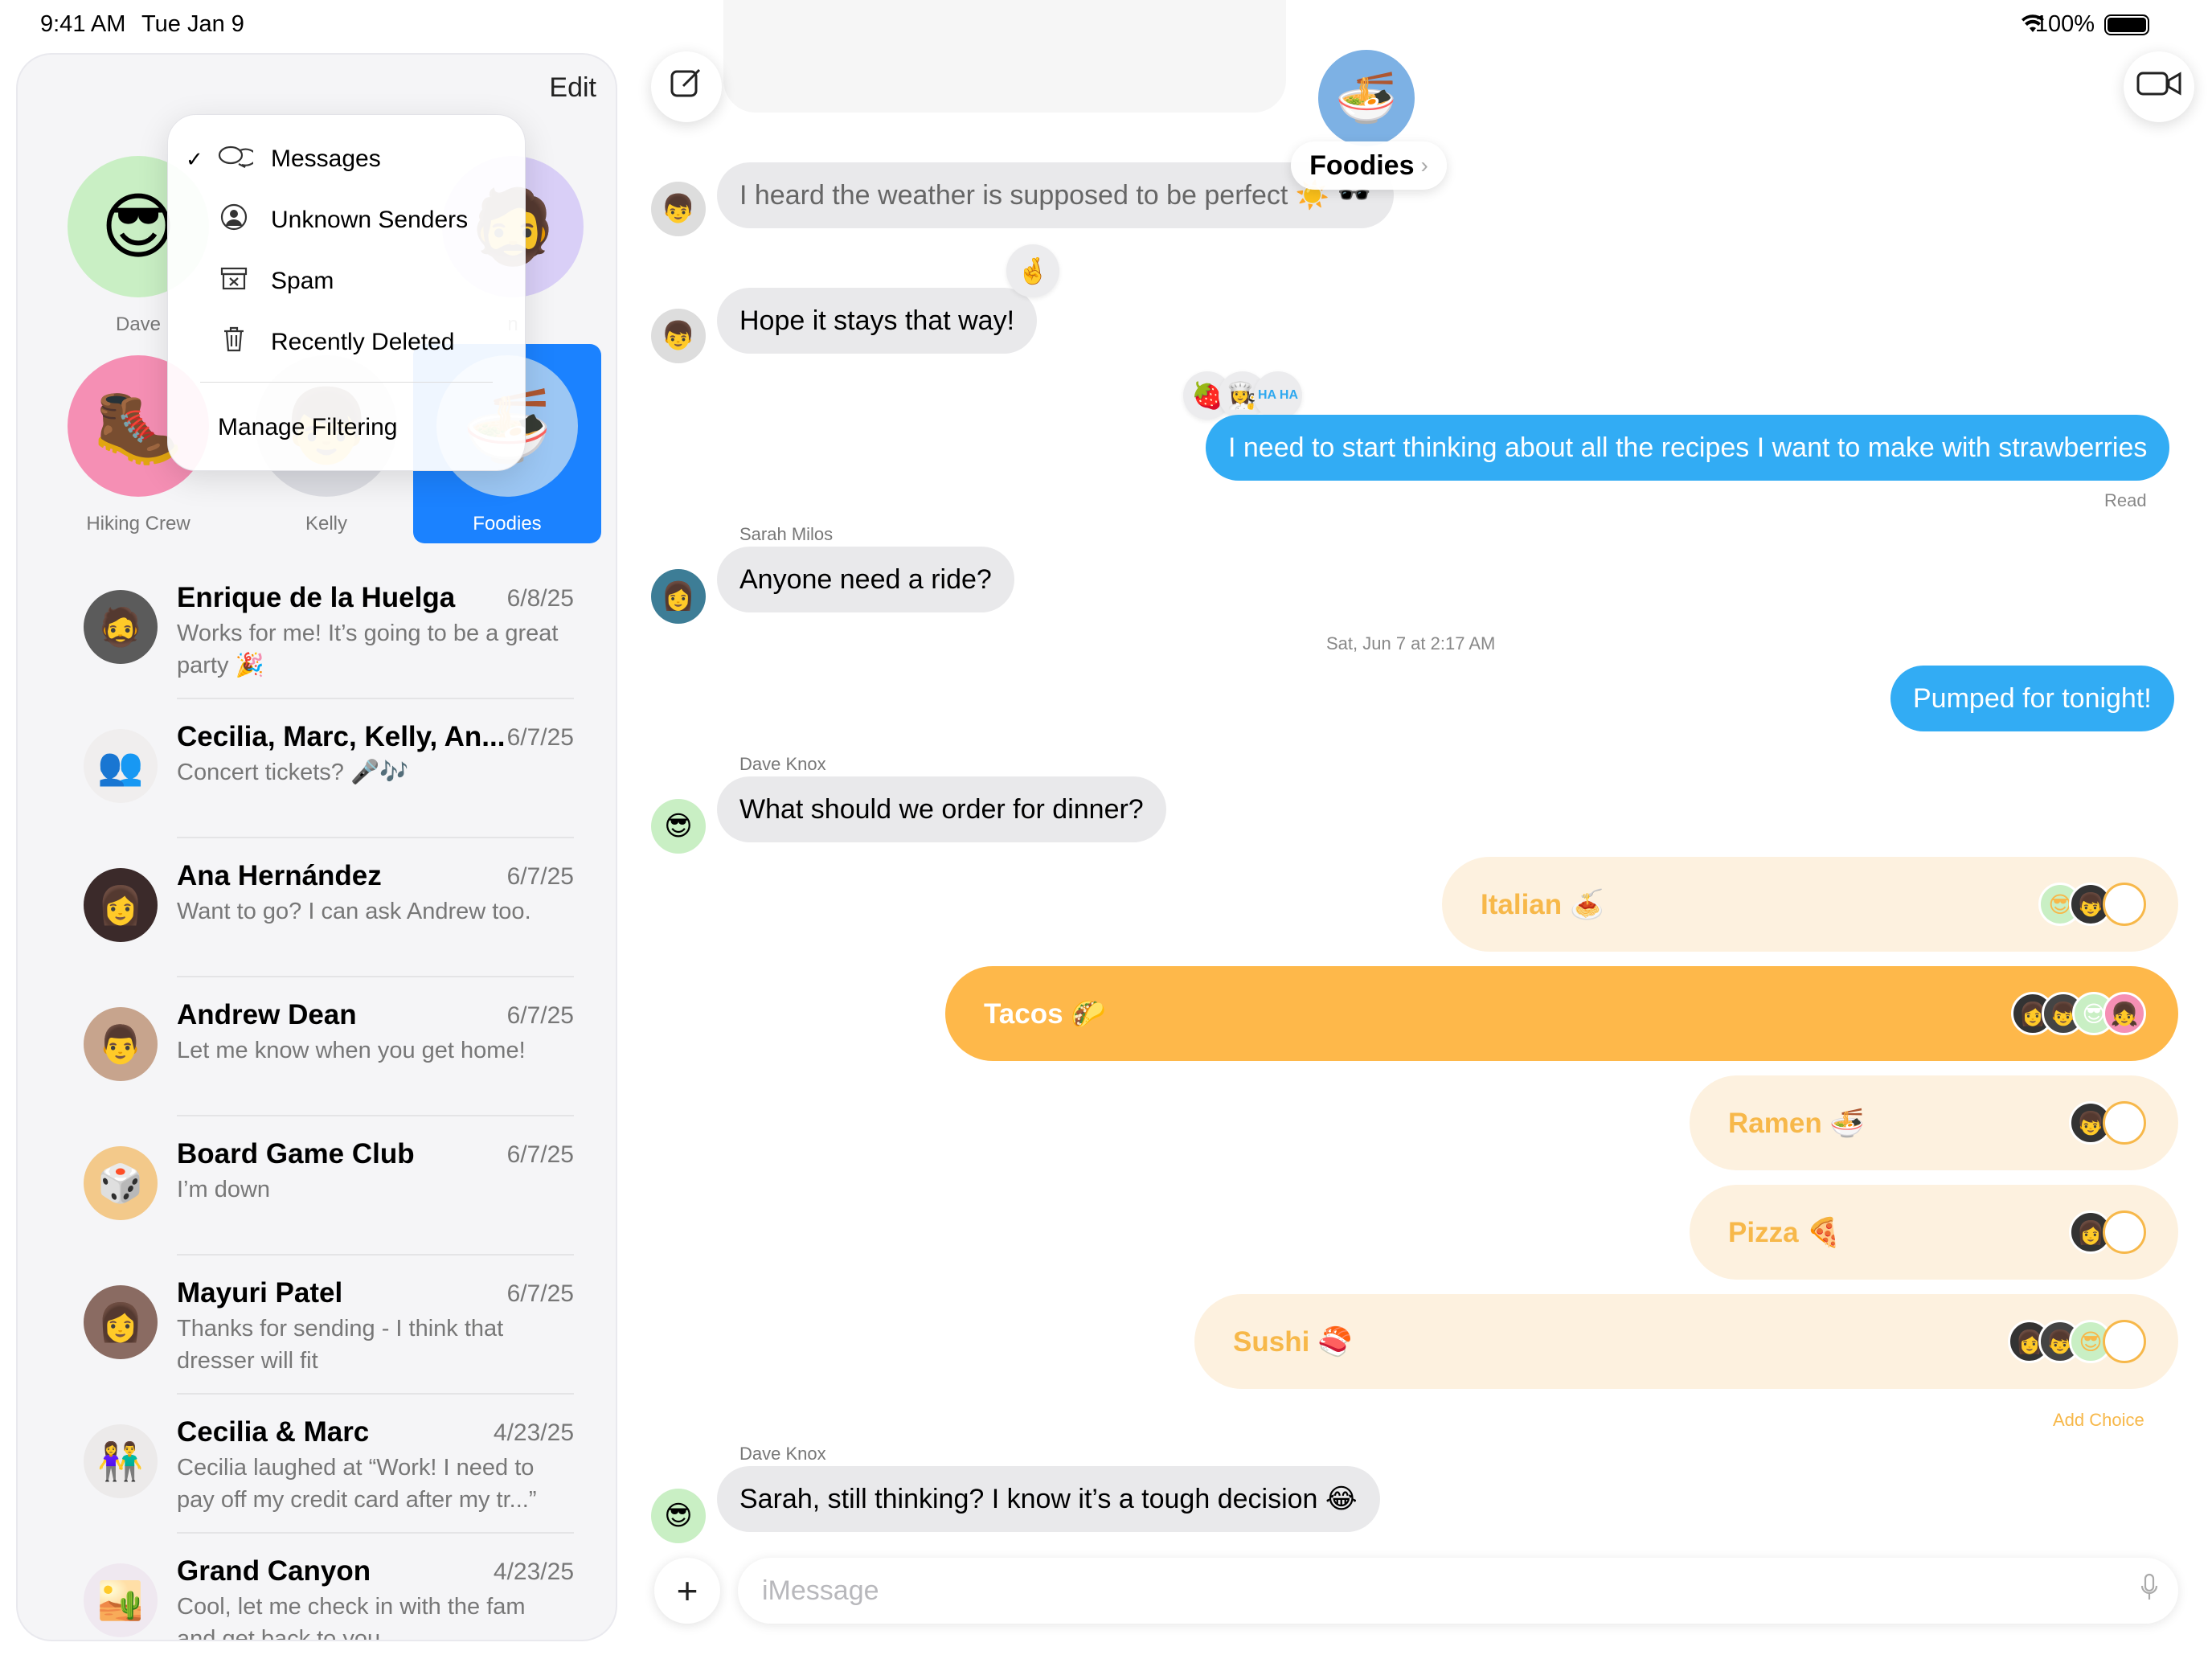 Image resolution: width=2212 pixels, height=1659 pixels. What do you see at coordinates (224, 1189) in the screenshot?
I see `conversation-preview: I’m down` at bounding box center [224, 1189].